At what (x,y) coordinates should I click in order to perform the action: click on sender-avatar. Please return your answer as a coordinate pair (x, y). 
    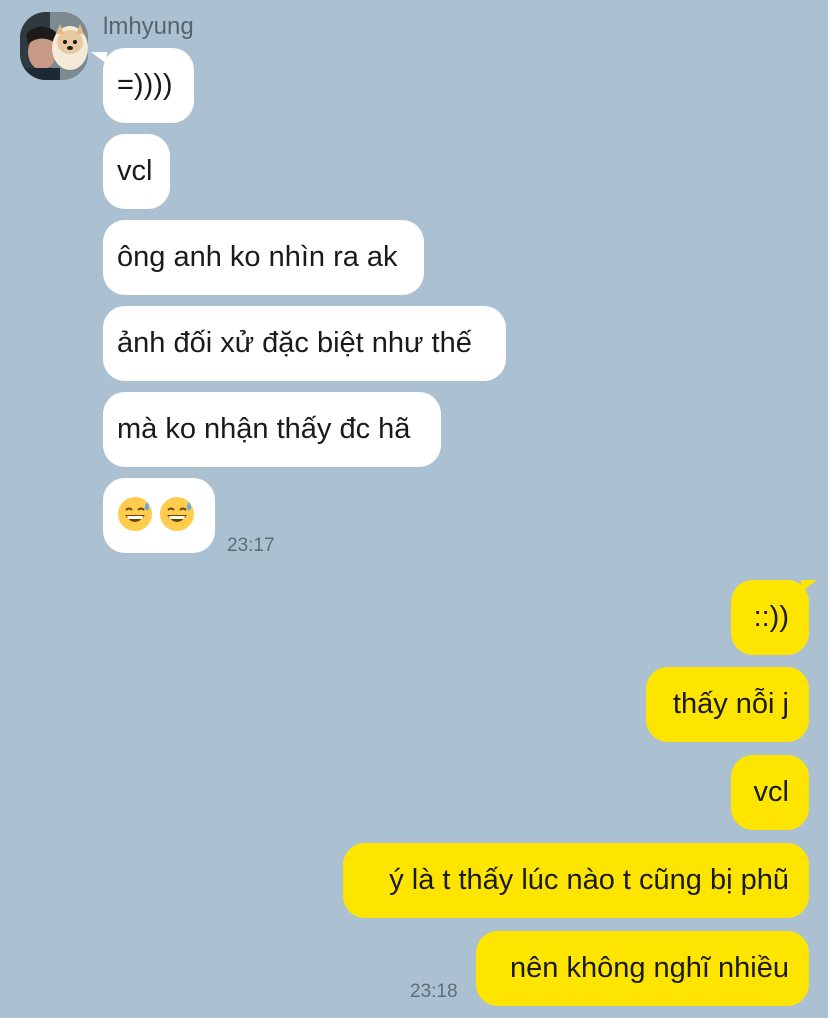
    Looking at the image, I should click on (54, 46).